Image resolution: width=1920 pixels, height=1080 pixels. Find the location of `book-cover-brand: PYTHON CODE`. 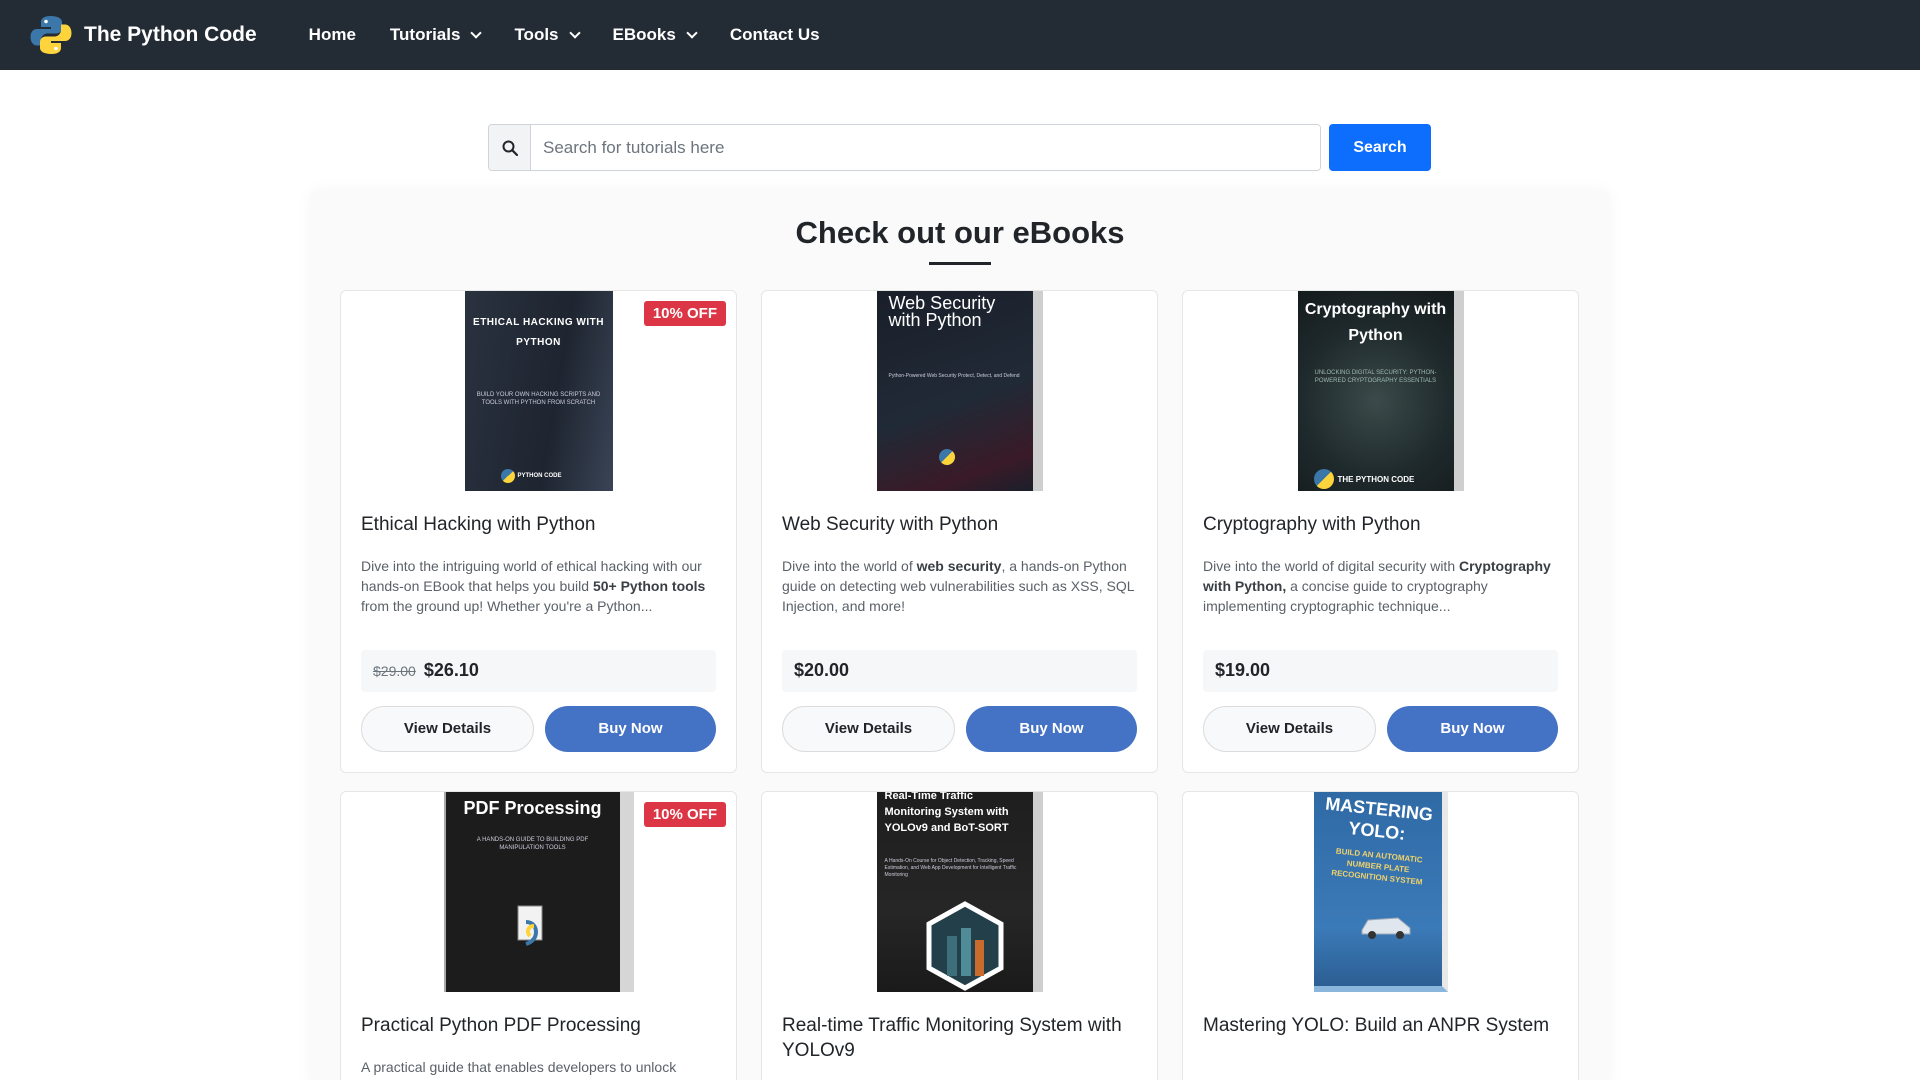

book-cover-brand: PYTHON CODE is located at coordinates (531, 476).